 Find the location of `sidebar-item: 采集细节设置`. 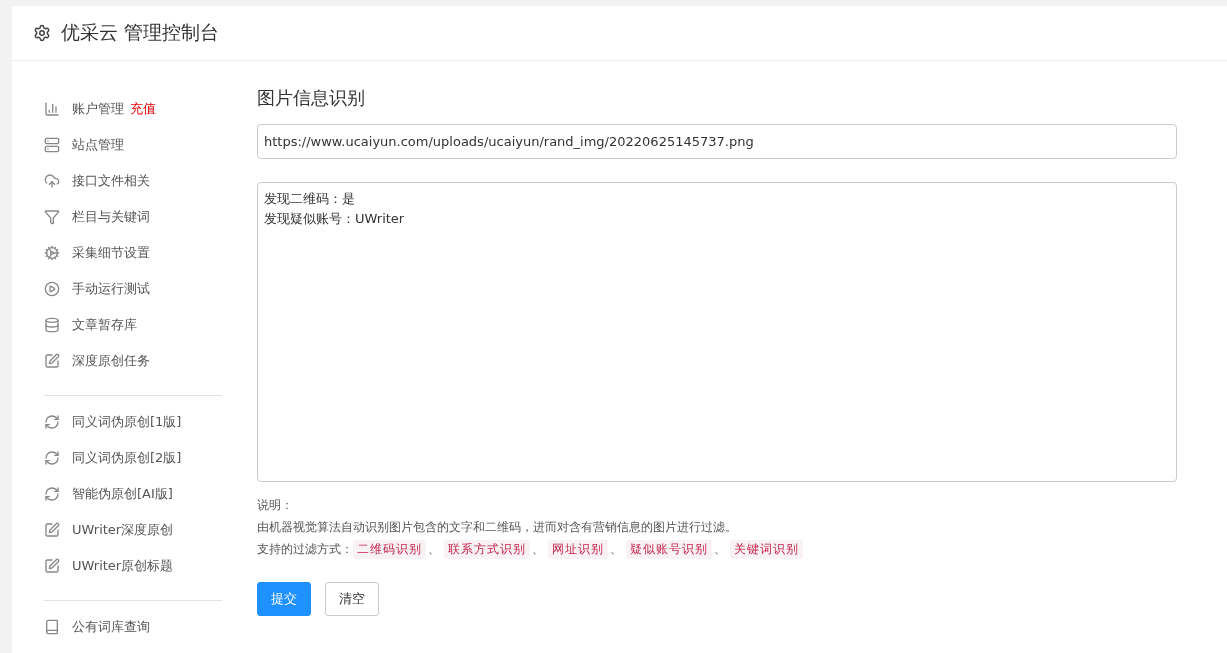

sidebar-item: 采集细节设置 is located at coordinates (133, 253).